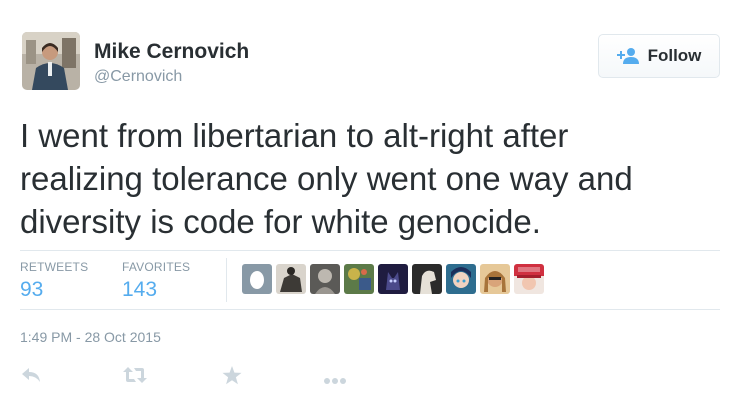 This screenshot has height=403, width=732. What do you see at coordinates (140, 289) in the screenshot?
I see `favorites-count: 143` at bounding box center [140, 289].